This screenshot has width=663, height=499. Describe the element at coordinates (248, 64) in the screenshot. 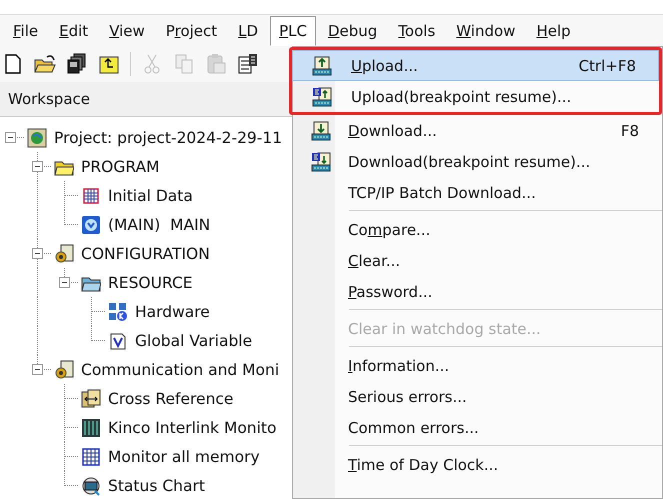

I see `table-document-icon` at that location.